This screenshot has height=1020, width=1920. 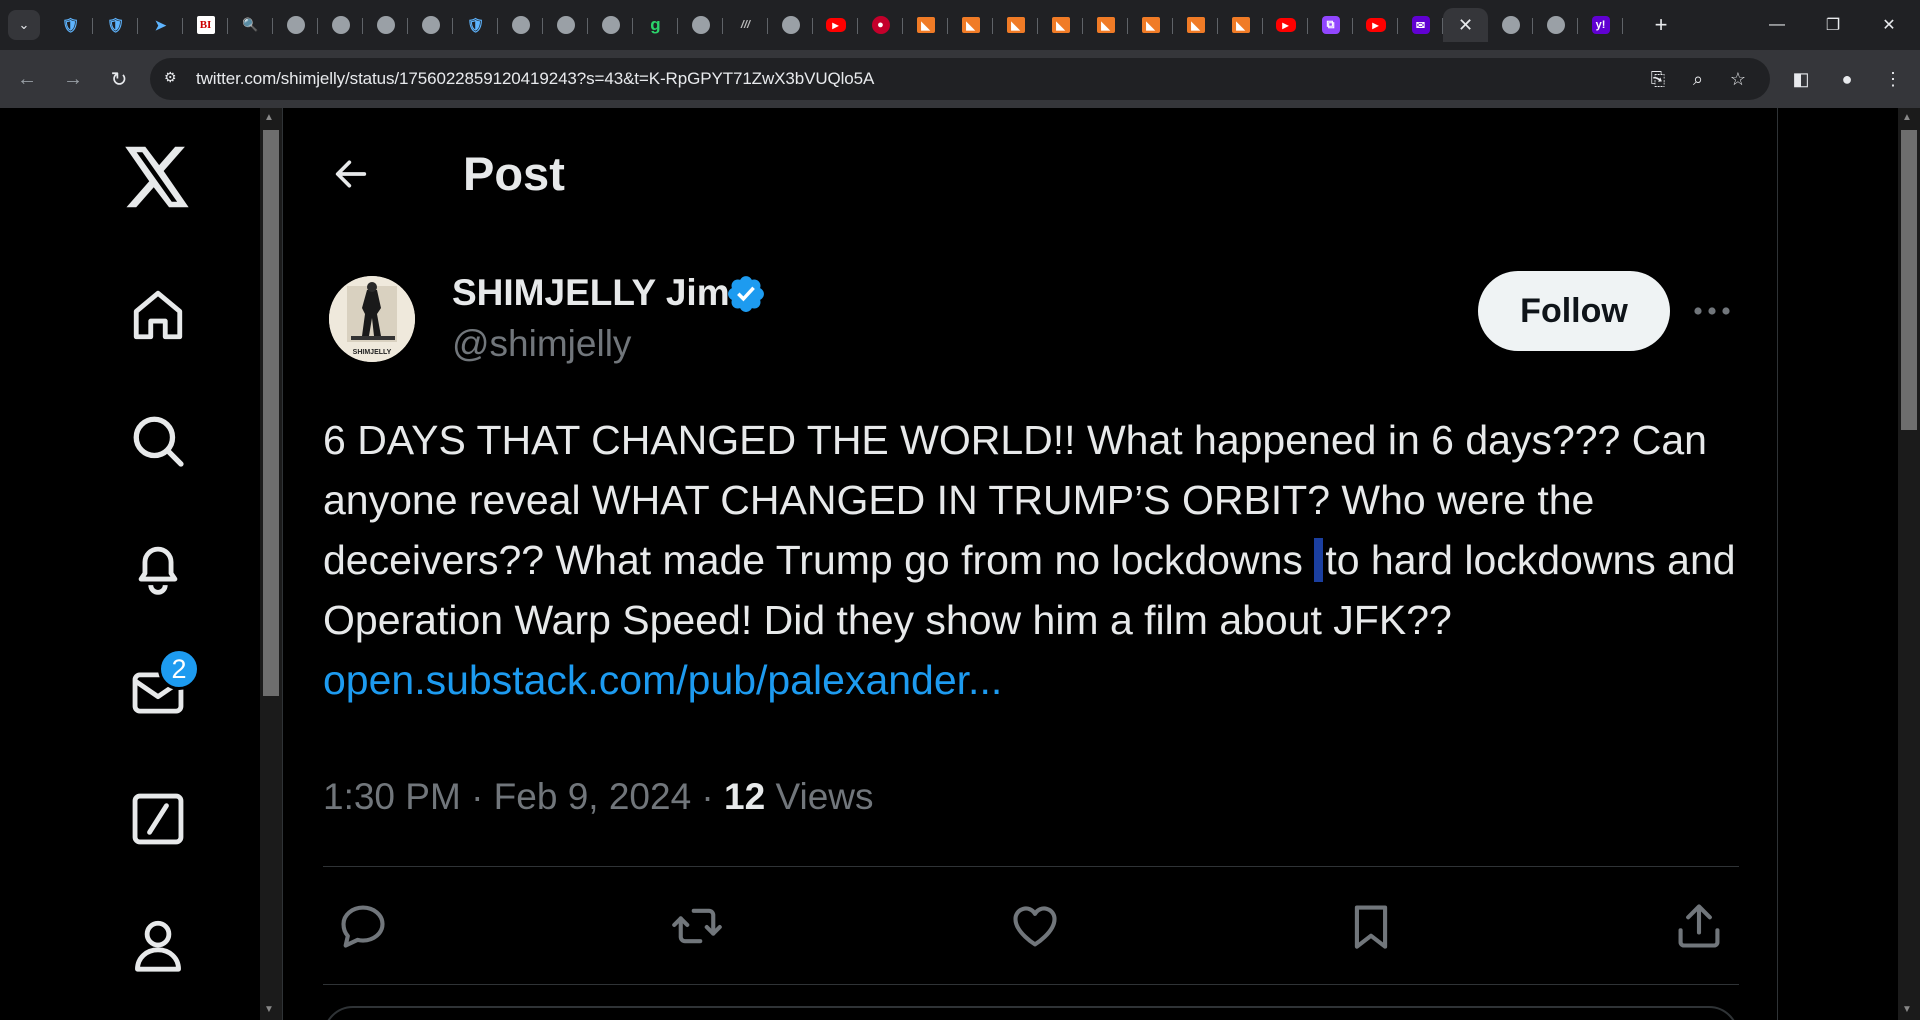 I want to click on reply-icon, so click(x=363, y=926).